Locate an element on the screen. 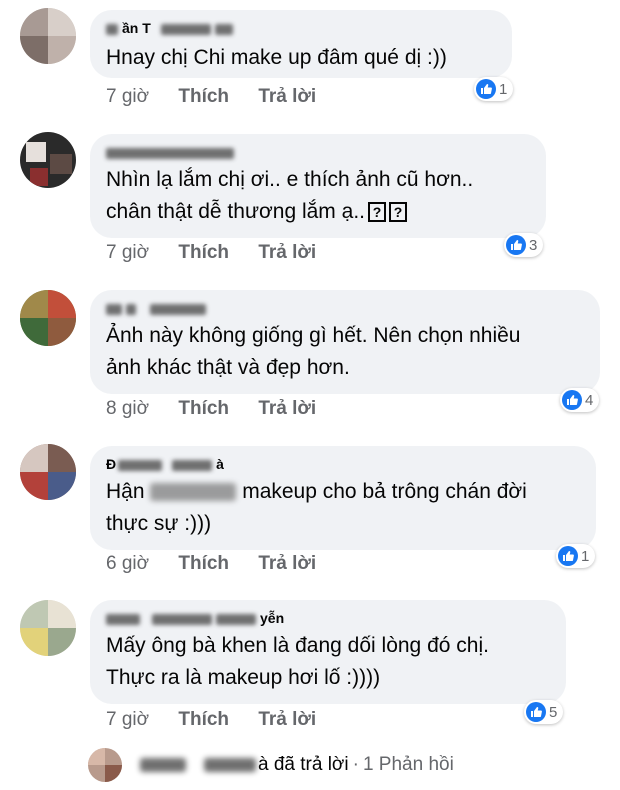 This screenshot has height=790, width=620. comment-author: ần T is located at coordinates (300, 28).